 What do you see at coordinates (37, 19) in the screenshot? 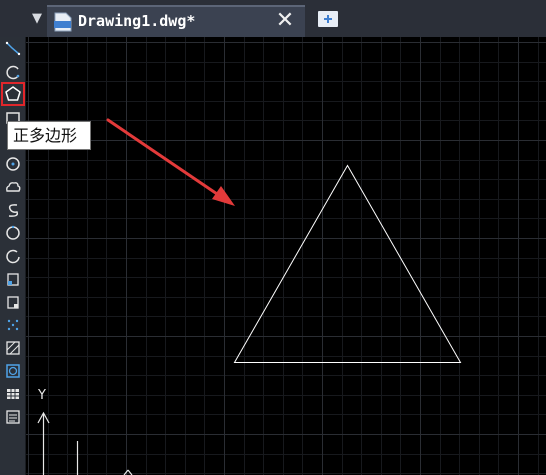
I see `tab-list-dropdown-icon: ▼` at bounding box center [37, 19].